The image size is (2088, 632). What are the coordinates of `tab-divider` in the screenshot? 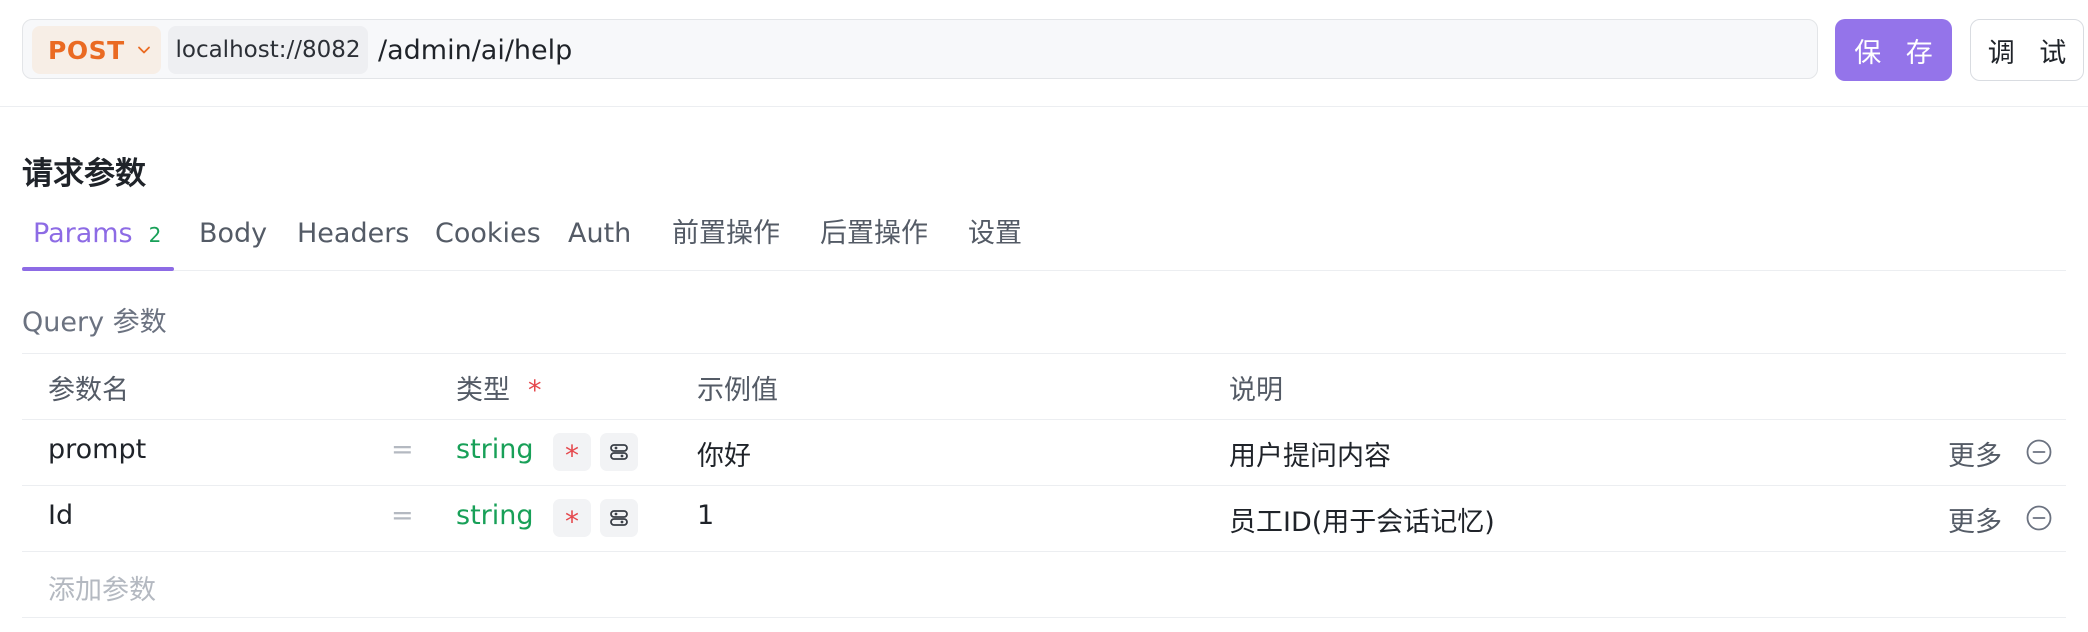 It's located at (1044, 270).